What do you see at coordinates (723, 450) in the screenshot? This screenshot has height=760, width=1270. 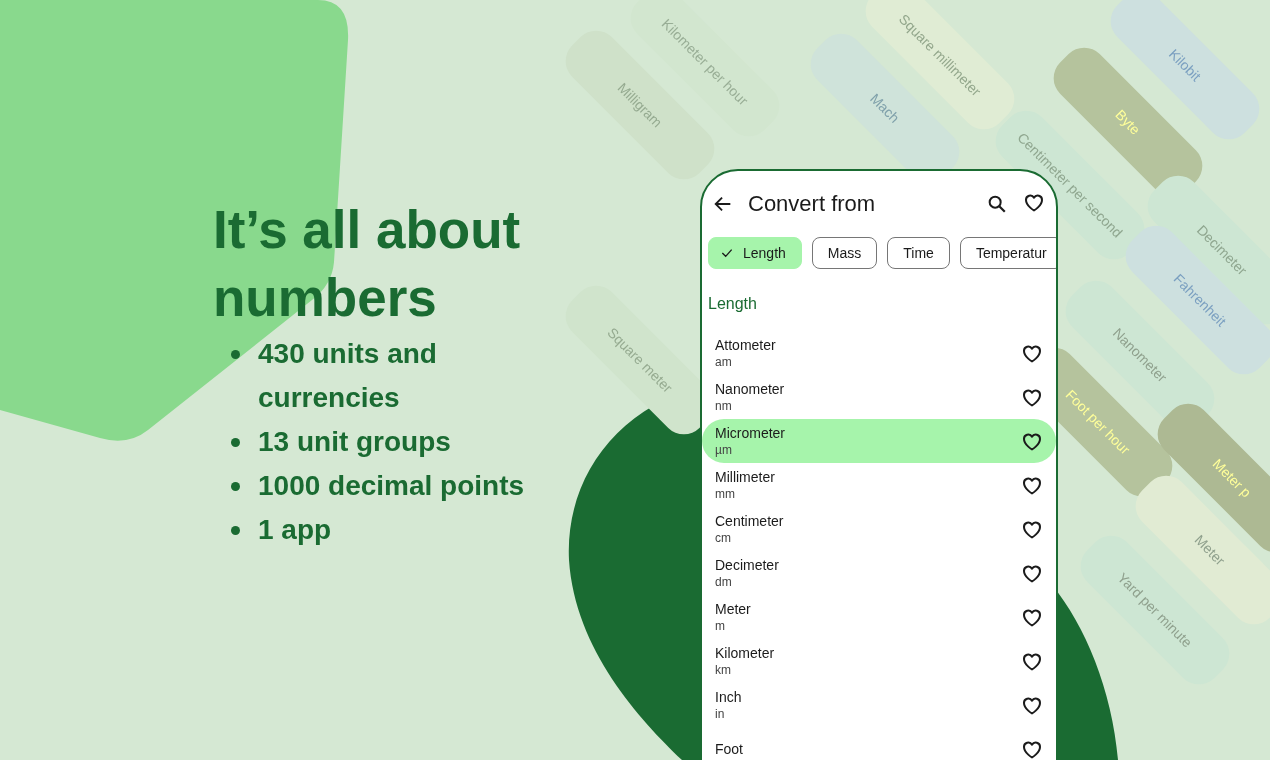 I see `unit-symbol: µm` at bounding box center [723, 450].